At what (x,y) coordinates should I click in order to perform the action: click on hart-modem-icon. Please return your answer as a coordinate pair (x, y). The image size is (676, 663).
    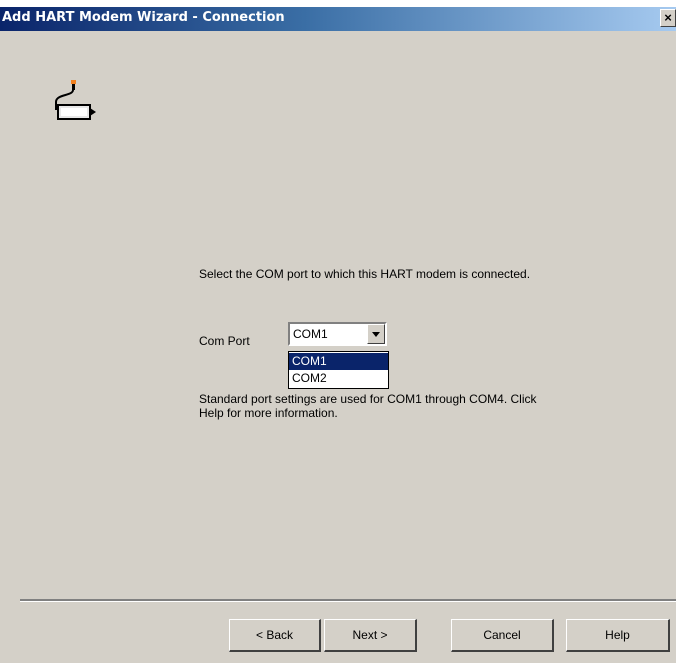
    Looking at the image, I should click on (76, 104).